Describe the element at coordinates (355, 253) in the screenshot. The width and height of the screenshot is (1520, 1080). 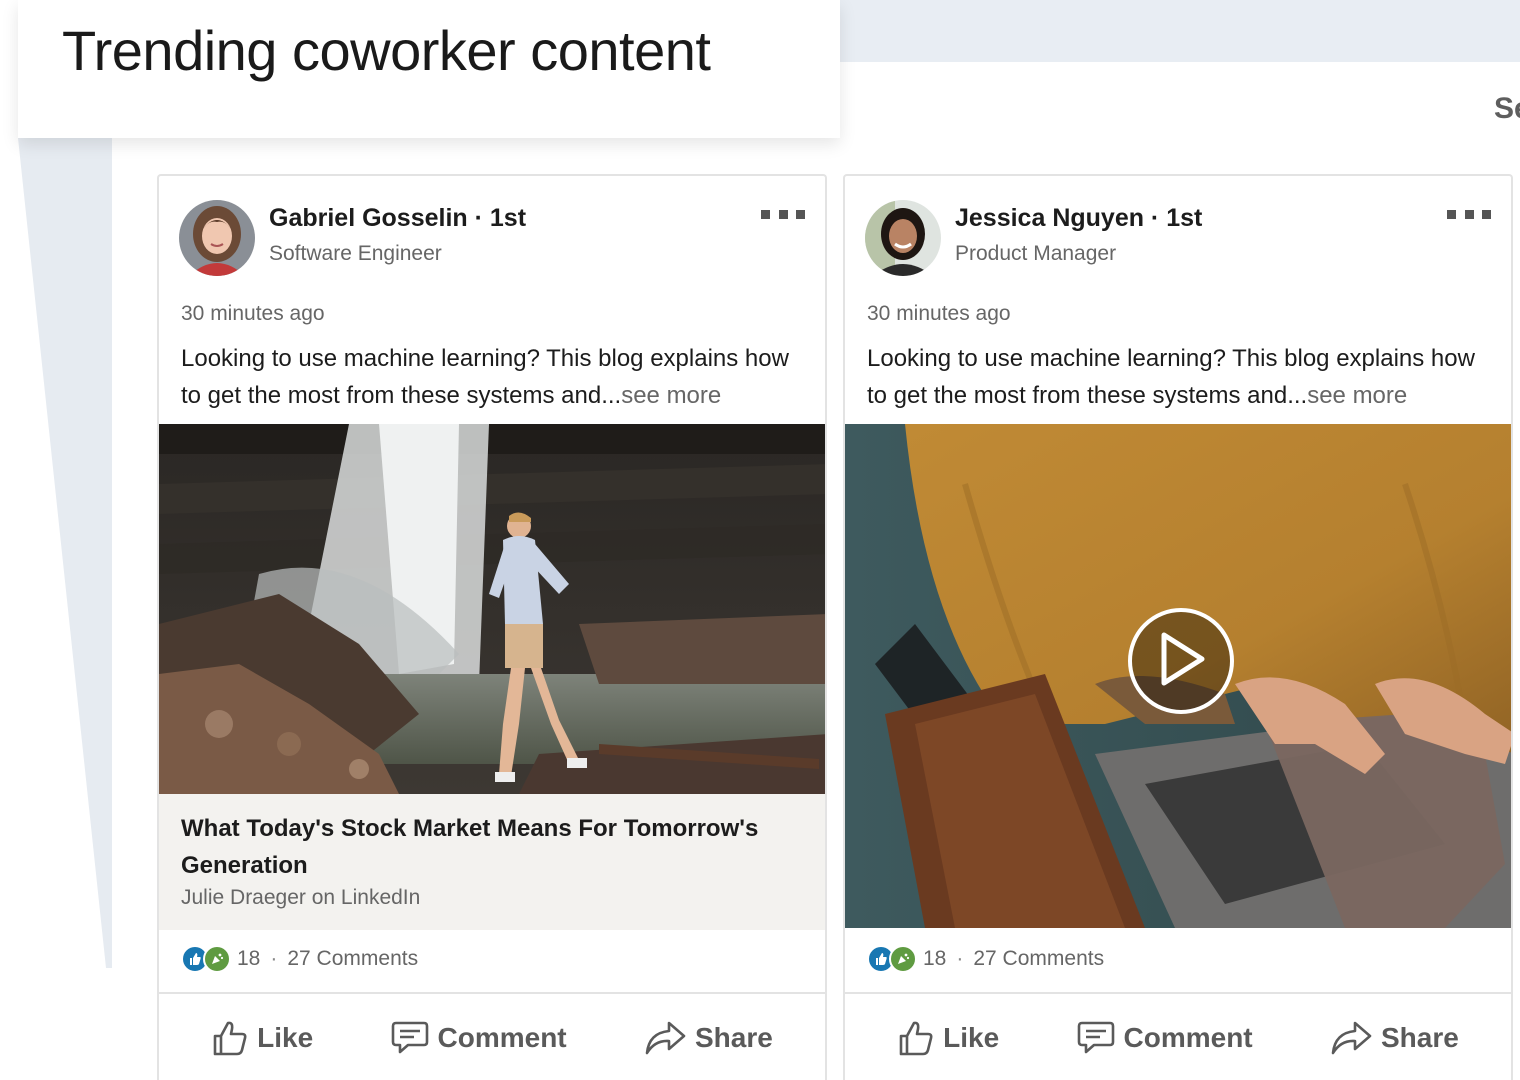
I see `author-headline: Software Engineer` at that location.